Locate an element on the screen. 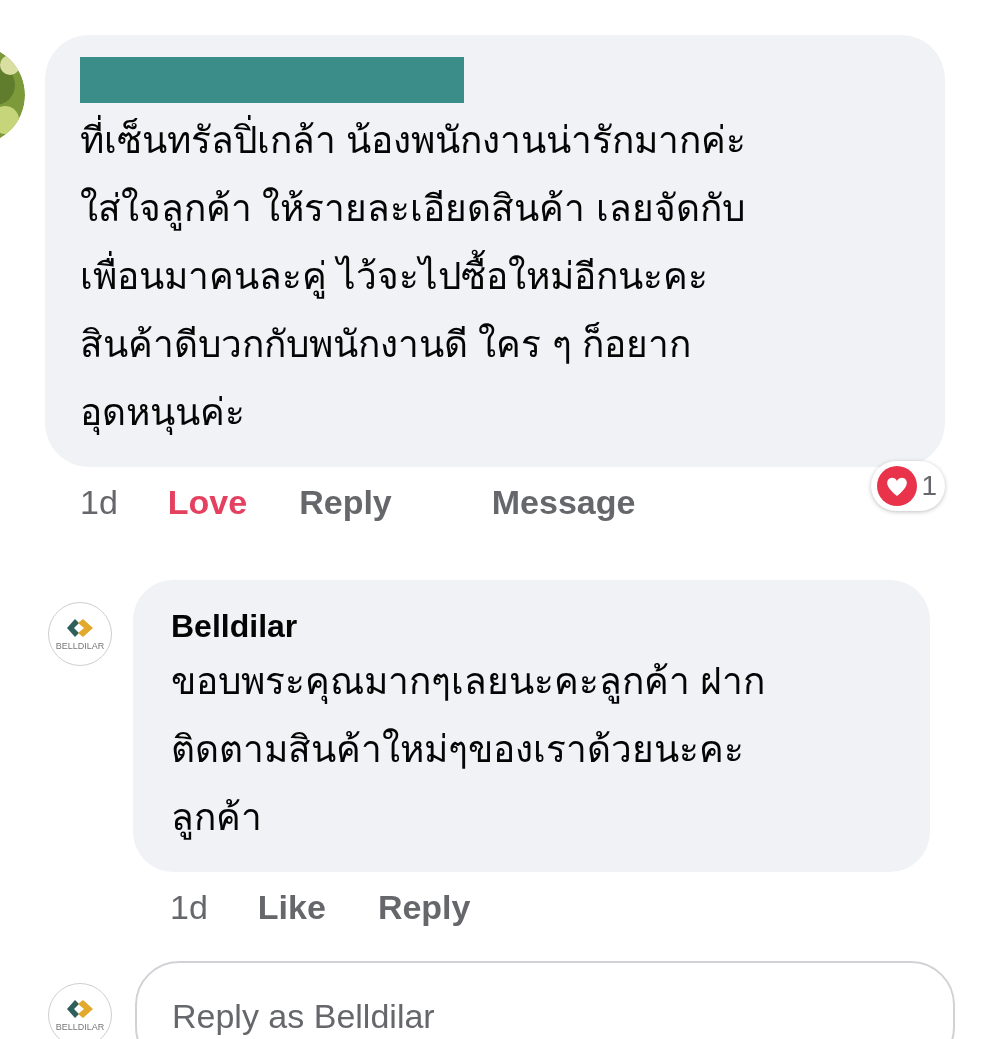 Image resolution: width=994 pixels, height=1039 pixels. comment-text: ขอบพระคุณมากๆเลยนะคะลูกค้า ฝาก ติดตามสินค้าใหม่ๆของเราด้วยนะคะ ลูกค้า is located at coordinates (469, 751).